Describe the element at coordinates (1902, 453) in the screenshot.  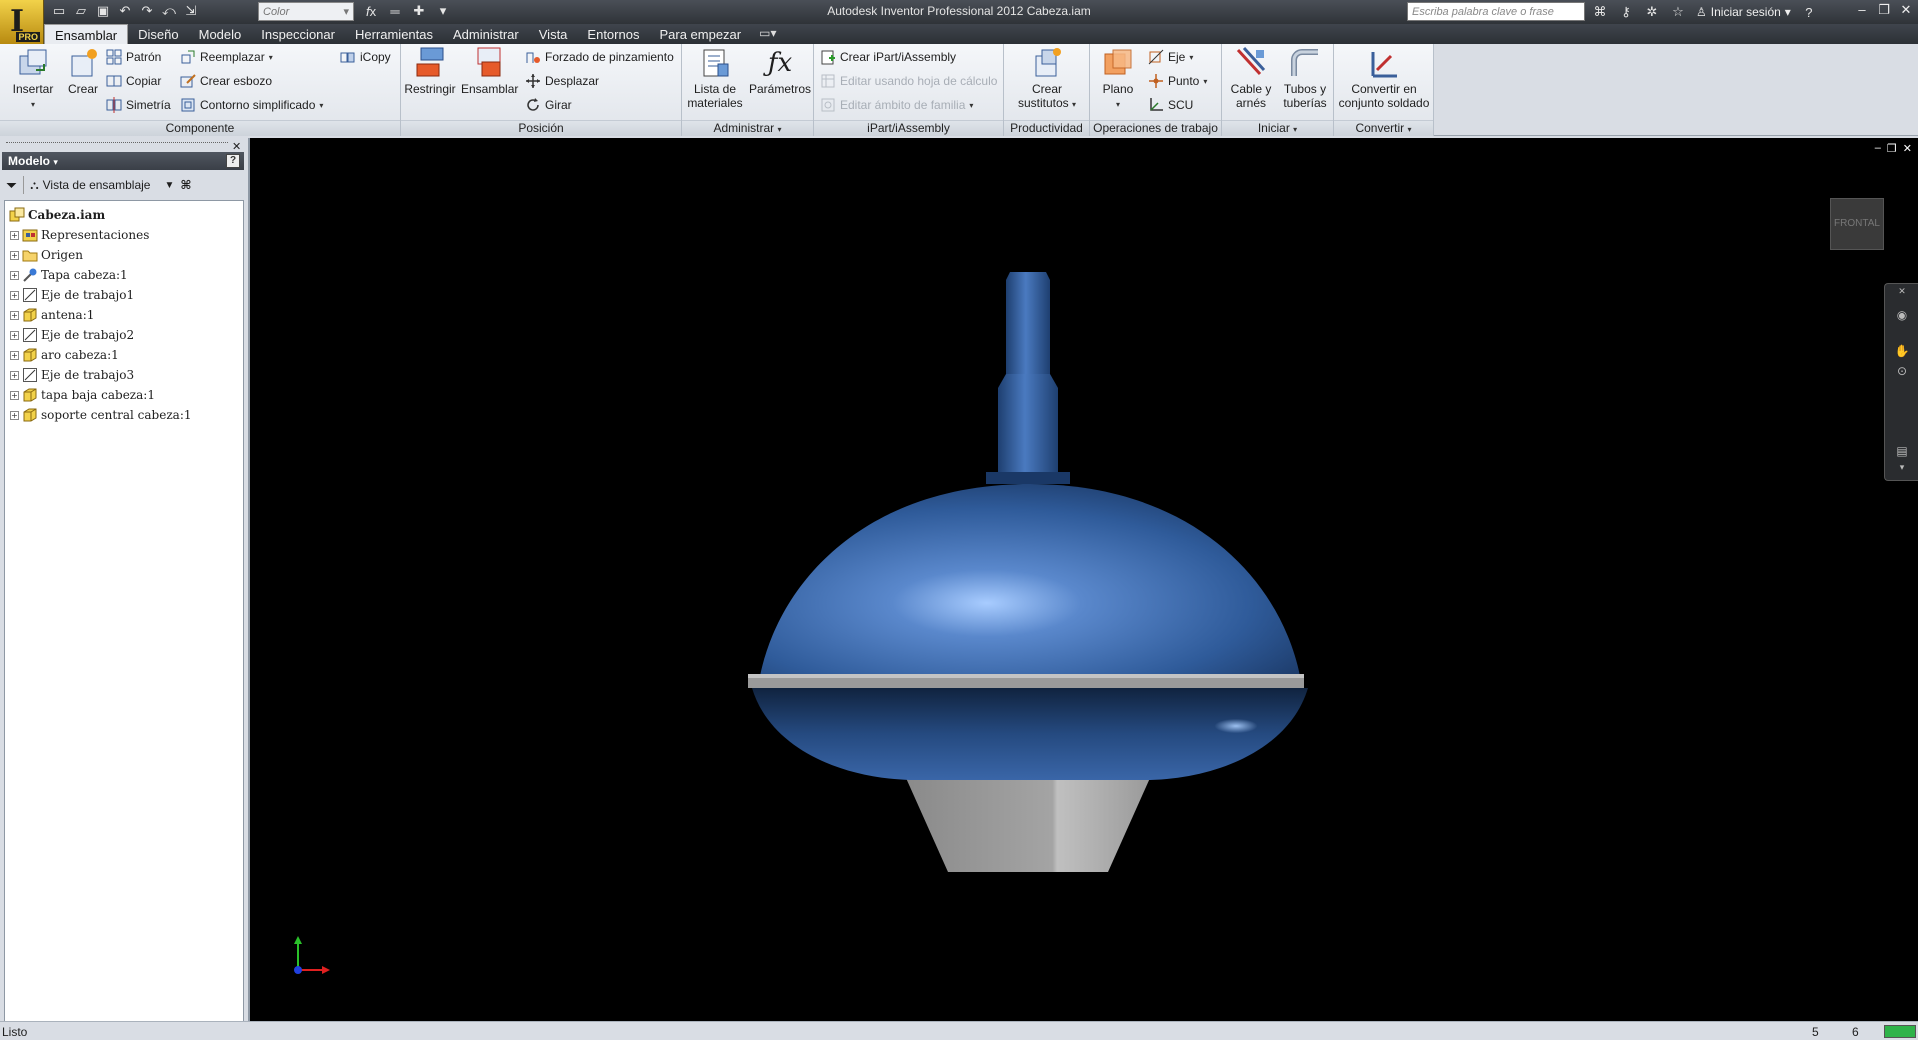
I see `look-at-icon: ▤` at that location.